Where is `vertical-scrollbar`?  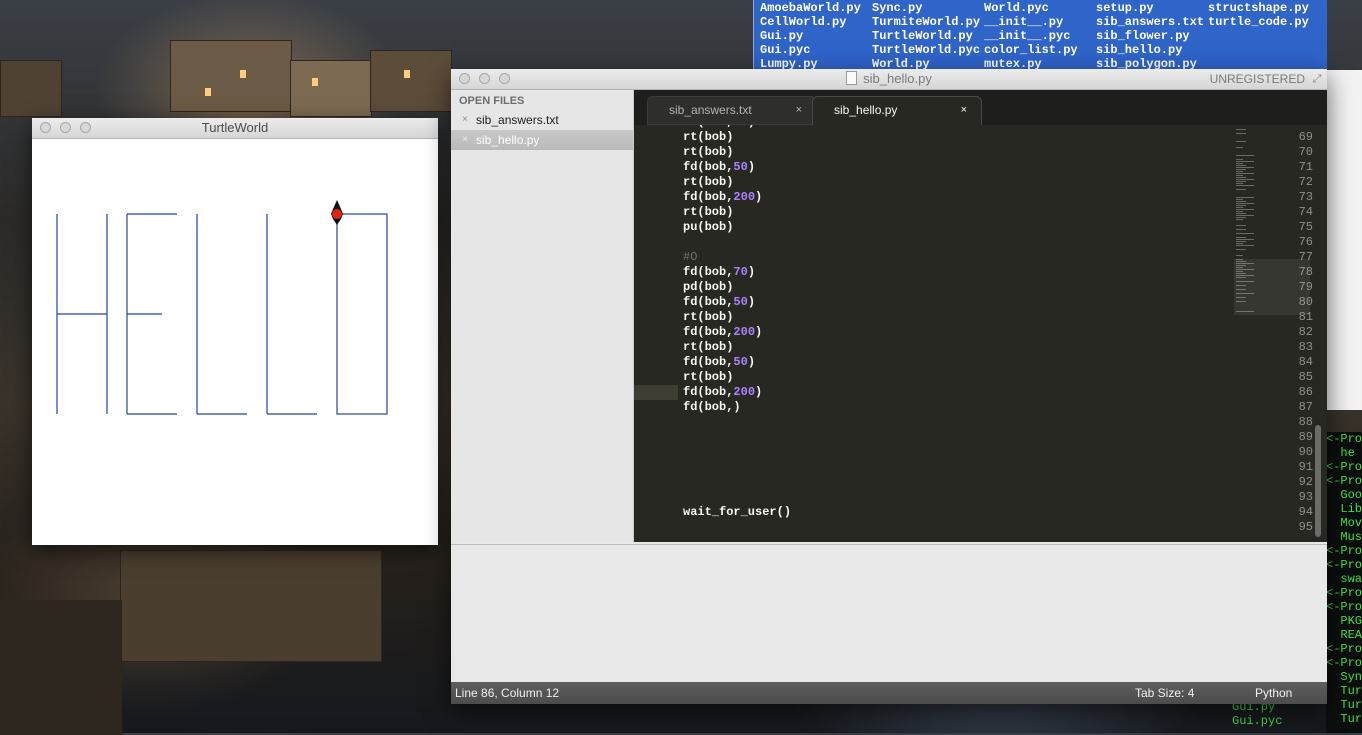 vertical-scrollbar is located at coordinates (1318, 481).